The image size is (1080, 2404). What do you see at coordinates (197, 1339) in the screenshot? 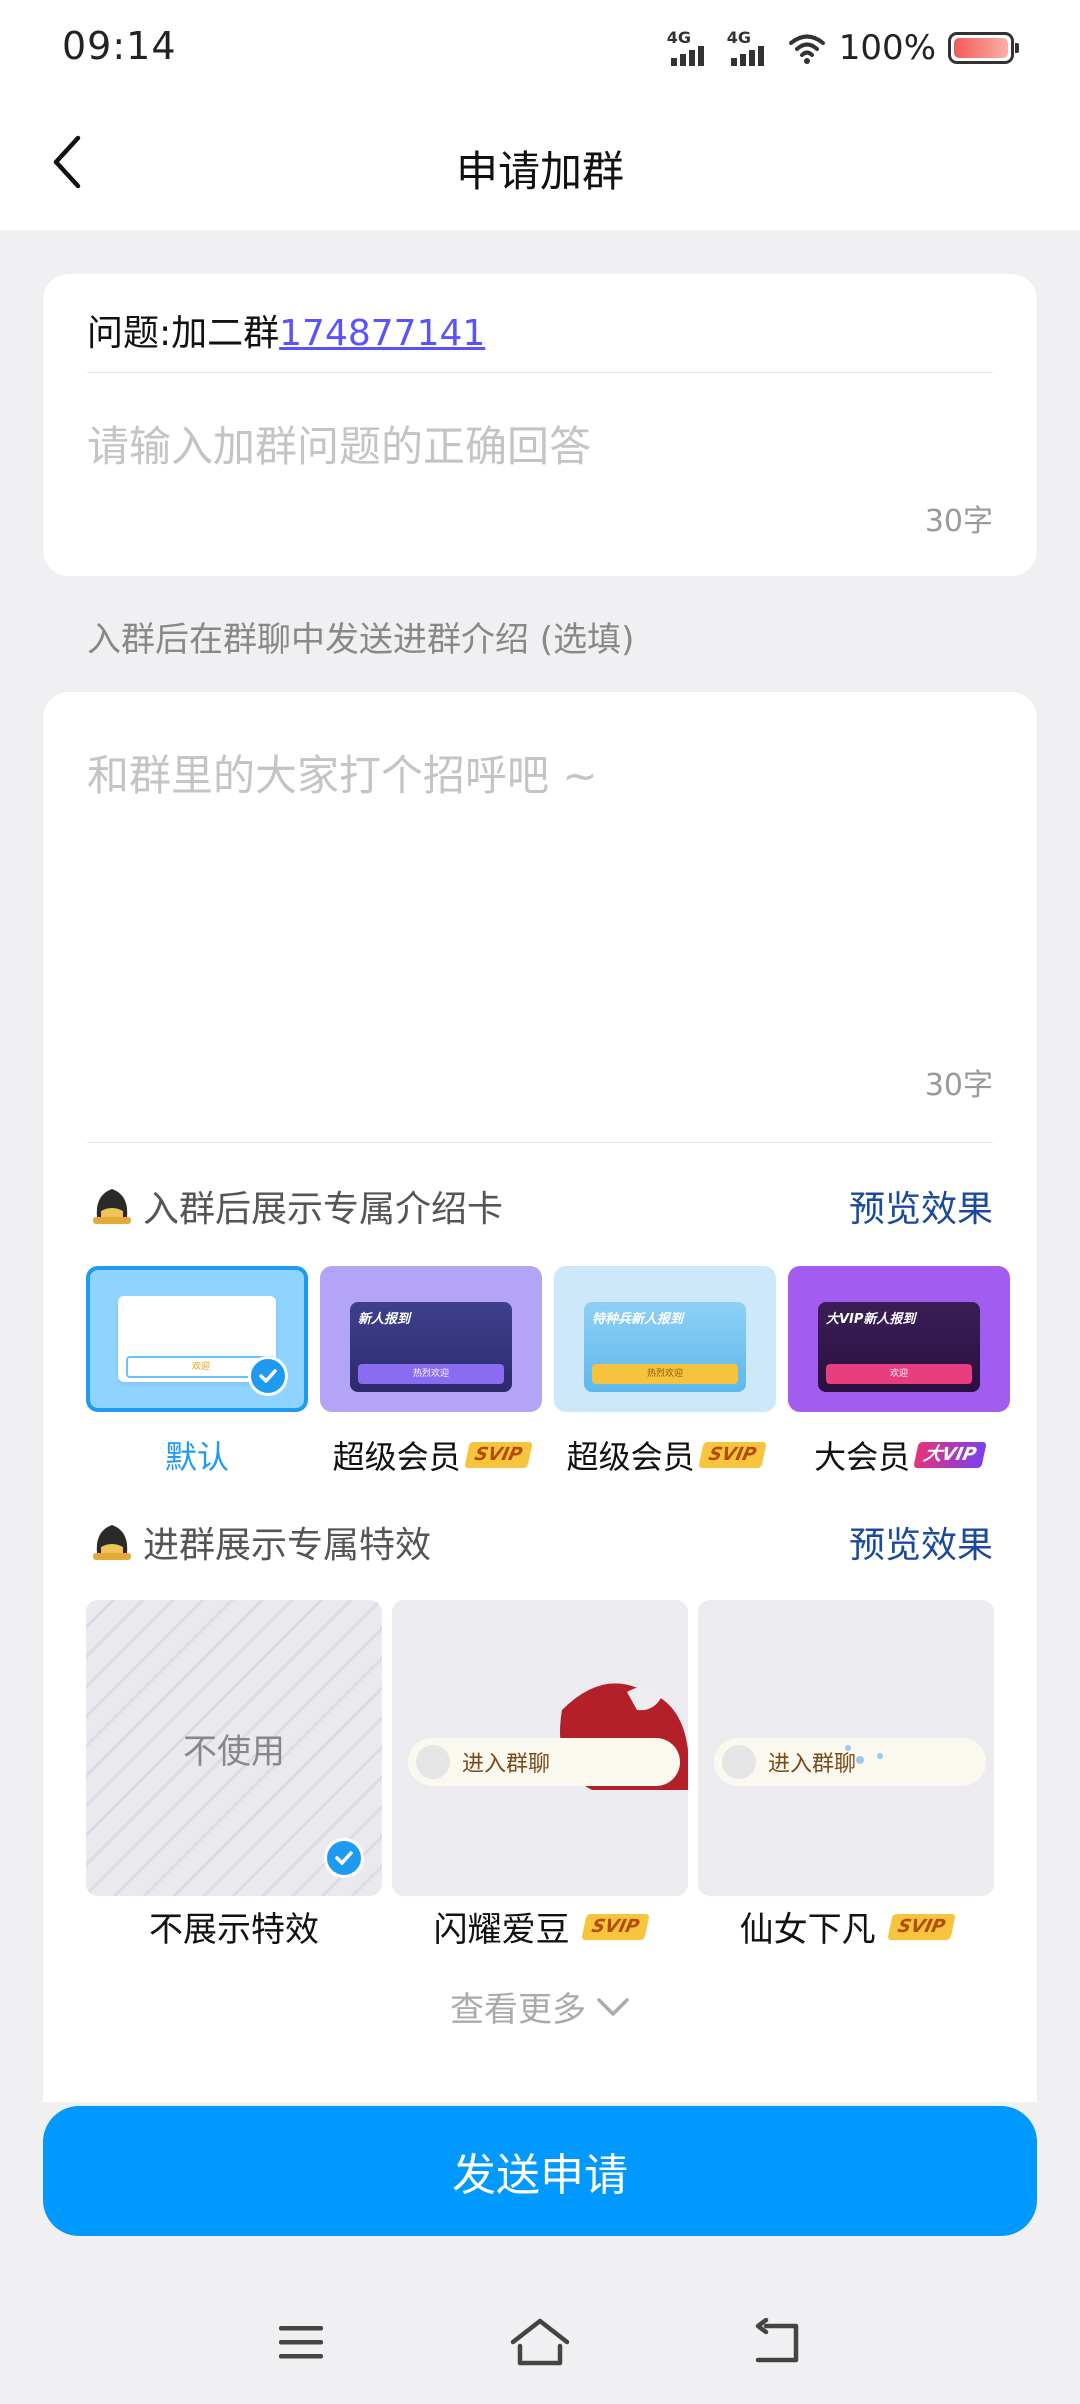
I see `intro-card-default: 欢迎` at bounding box center [197, 1339].